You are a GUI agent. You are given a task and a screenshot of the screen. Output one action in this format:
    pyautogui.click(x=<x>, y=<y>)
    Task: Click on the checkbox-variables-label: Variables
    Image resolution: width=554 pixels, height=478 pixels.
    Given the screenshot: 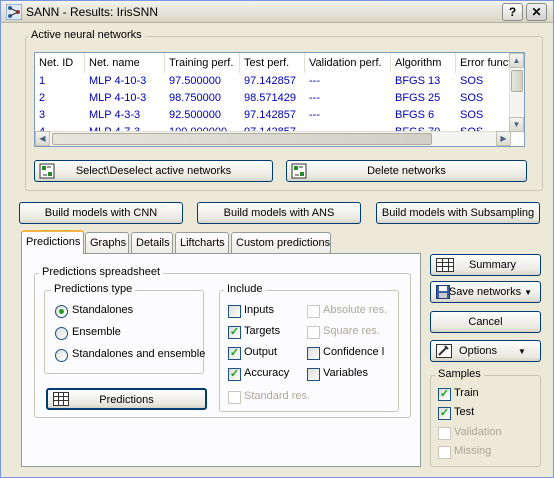 What is the action you would take?
    pyautogui.click(x=346, y=373)
    